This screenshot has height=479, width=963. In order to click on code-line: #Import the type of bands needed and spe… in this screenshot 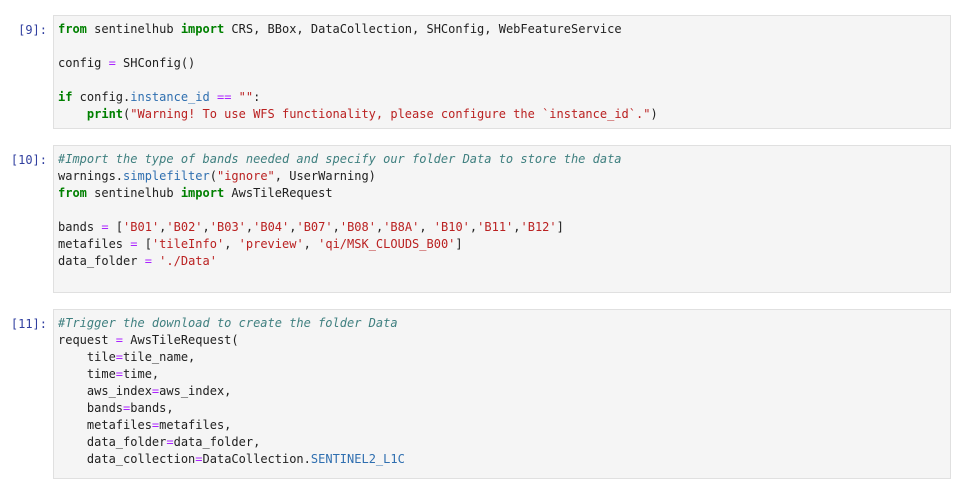, I will do `click(502, 159)`.